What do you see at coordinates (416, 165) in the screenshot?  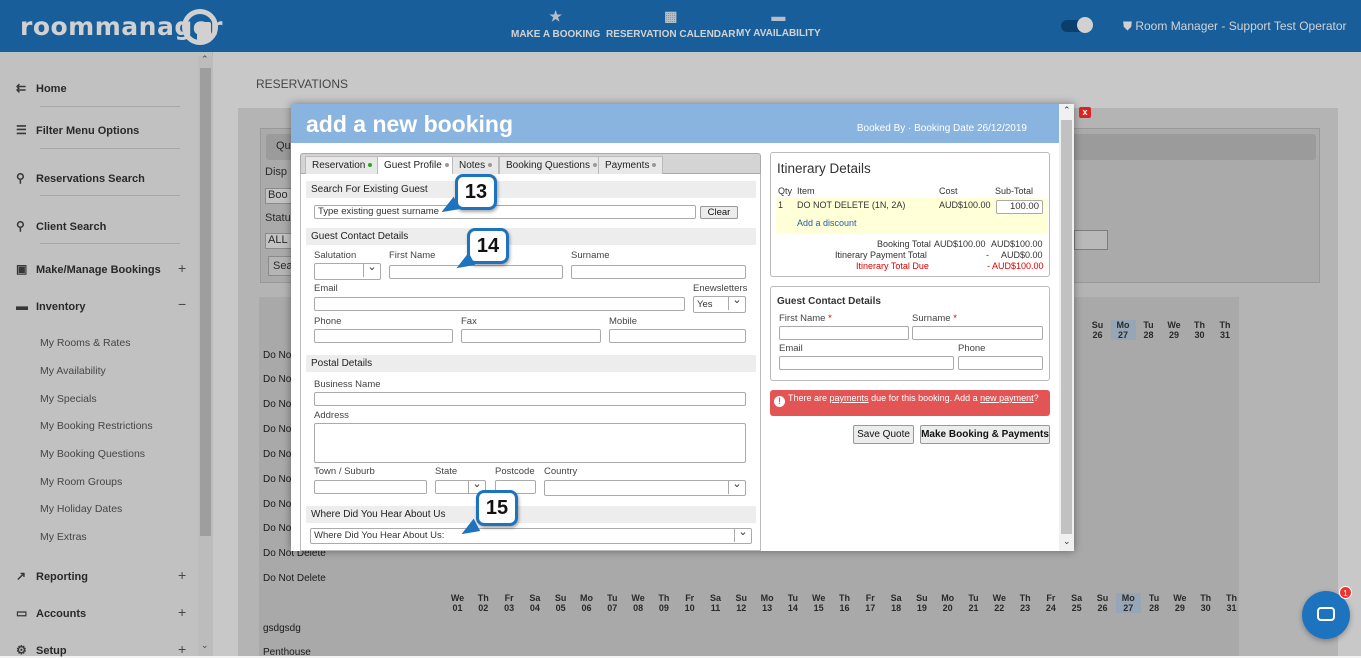 I see `tab-guest-profile: Guest Profile` at bounding box center [416, 165].